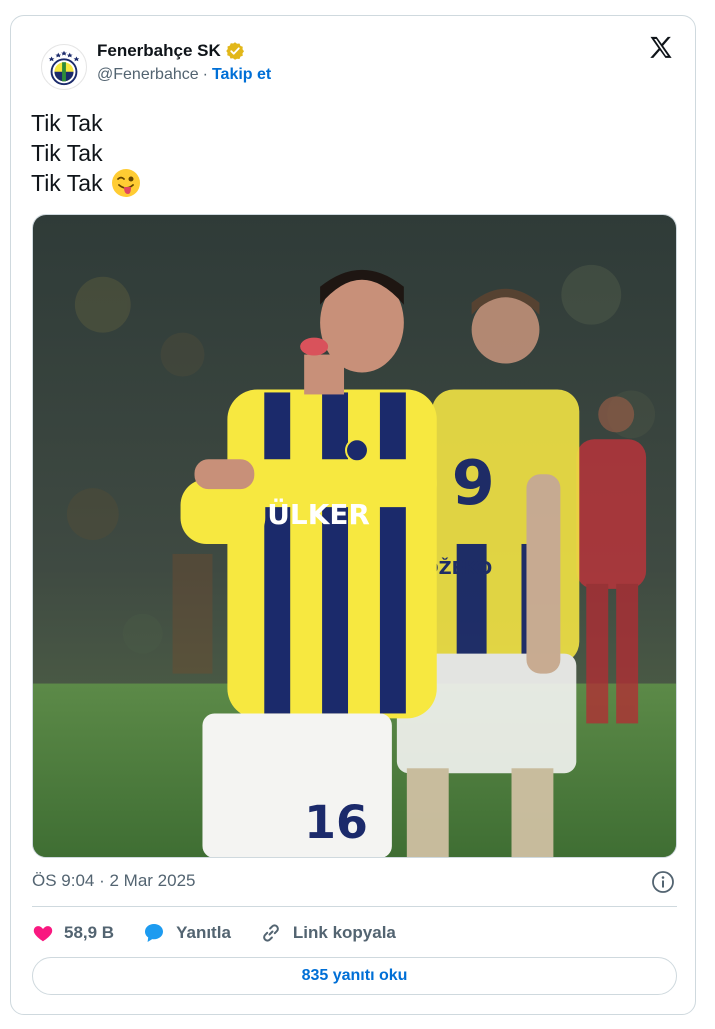  What do you see at coordinates (203, 932) in the screenshot?
I see `reply-label: Yanıtla` at bounding box center [203, 932].